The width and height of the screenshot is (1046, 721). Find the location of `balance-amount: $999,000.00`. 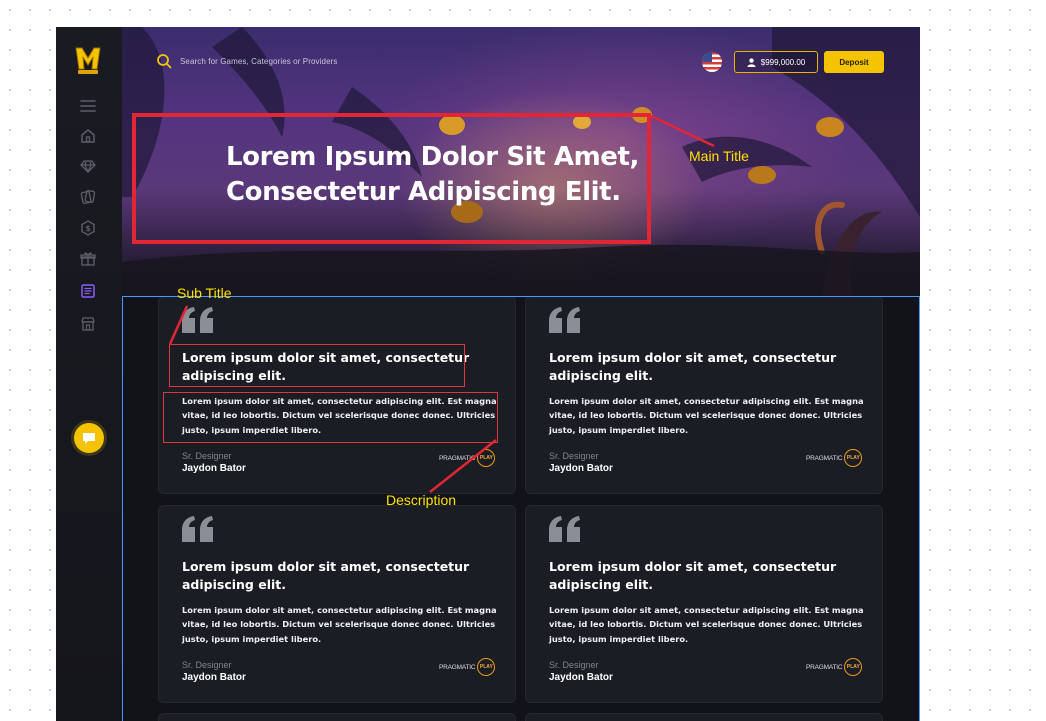

balance-amount: $999,000.00 is located at coordinates (783, 62).